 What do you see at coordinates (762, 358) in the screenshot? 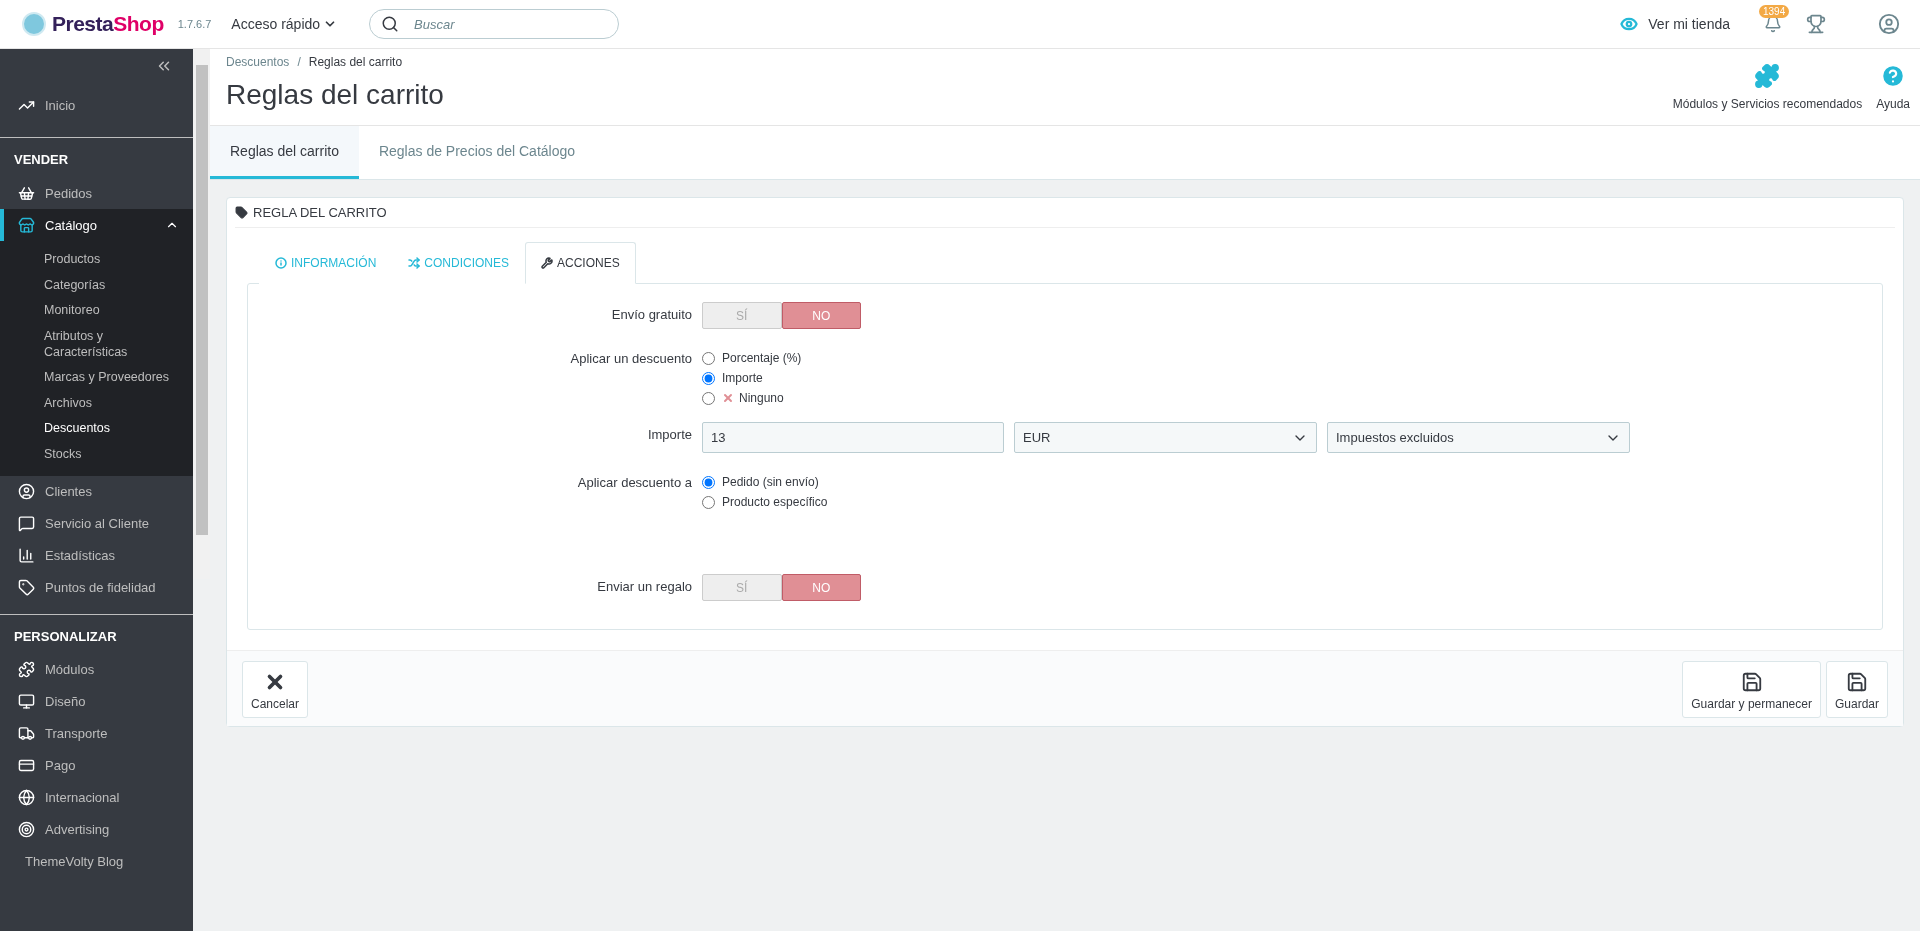
I see `radio-label: Porcentaje (%)` at bounding box center [762, 358].